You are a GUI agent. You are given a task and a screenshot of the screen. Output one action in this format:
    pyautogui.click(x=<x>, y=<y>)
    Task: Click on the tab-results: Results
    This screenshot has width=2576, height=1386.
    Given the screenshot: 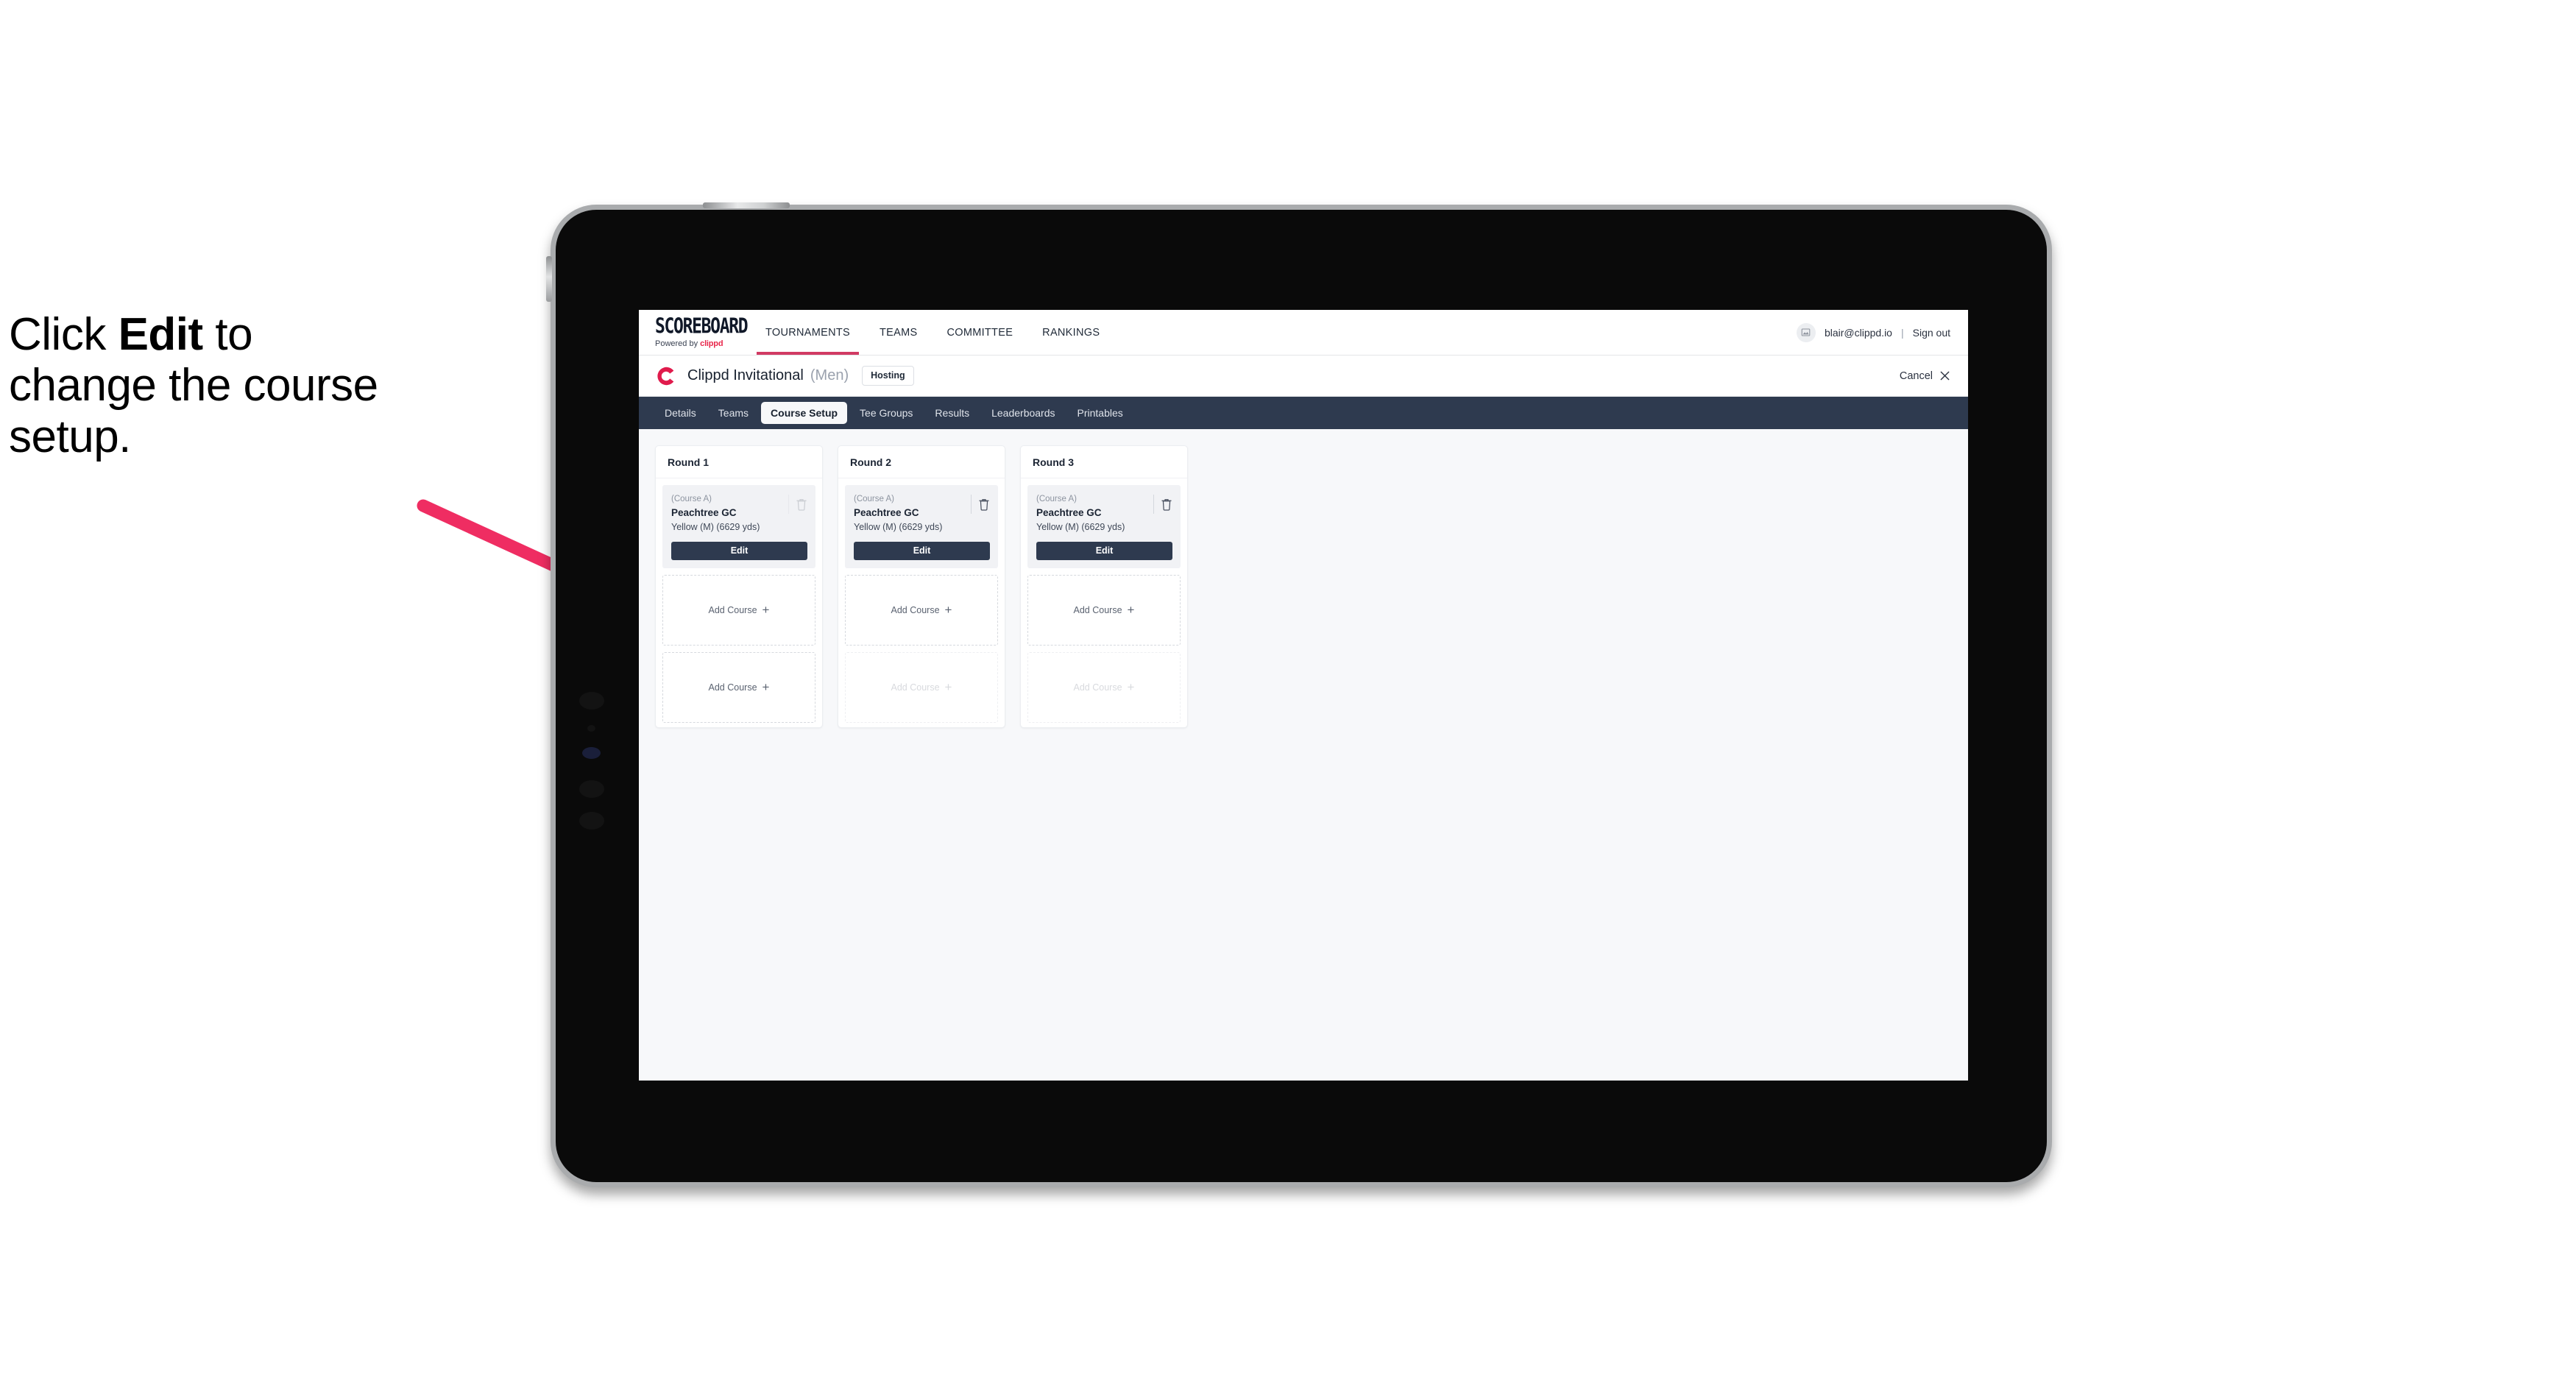 What is the action you would take?
    pyautogui.click(x=952, y=413)
    